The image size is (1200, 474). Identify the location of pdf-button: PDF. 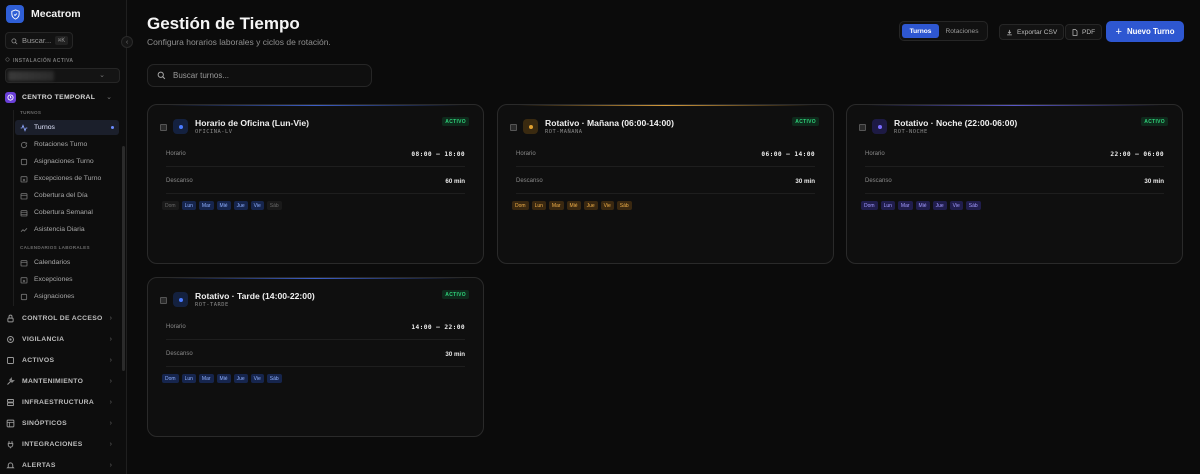
(1084, 32).